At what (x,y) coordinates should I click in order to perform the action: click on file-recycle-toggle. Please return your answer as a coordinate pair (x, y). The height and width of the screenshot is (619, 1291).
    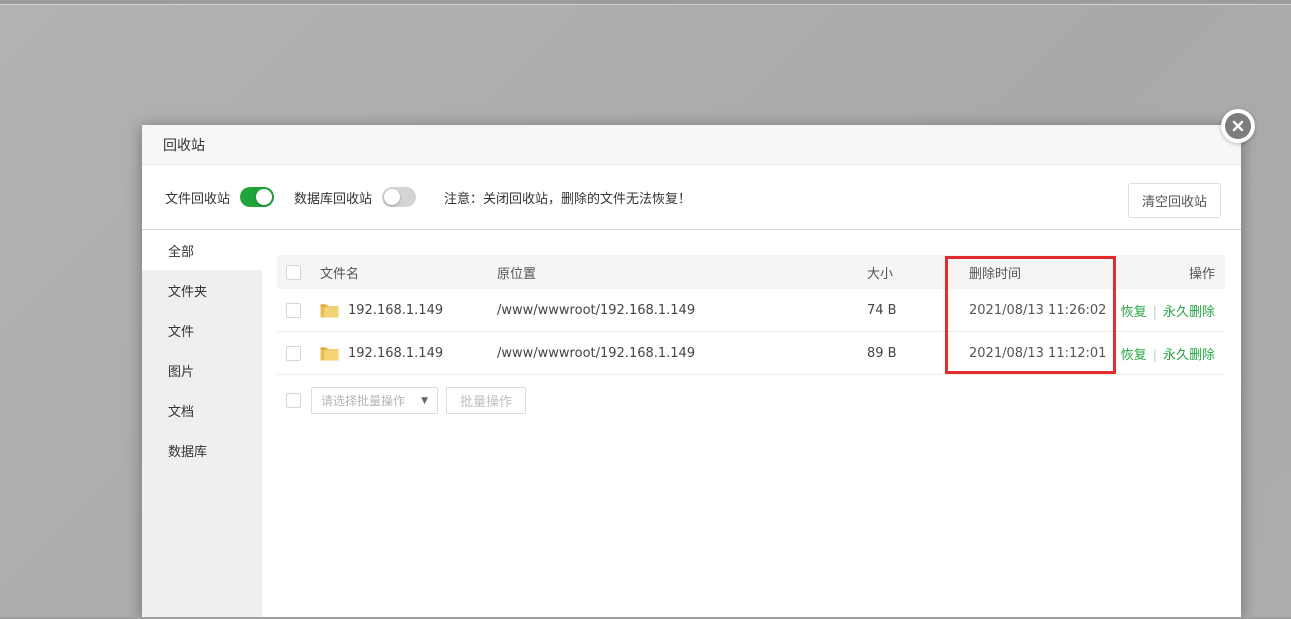
    Looking at the image, I should click on (257, 197).